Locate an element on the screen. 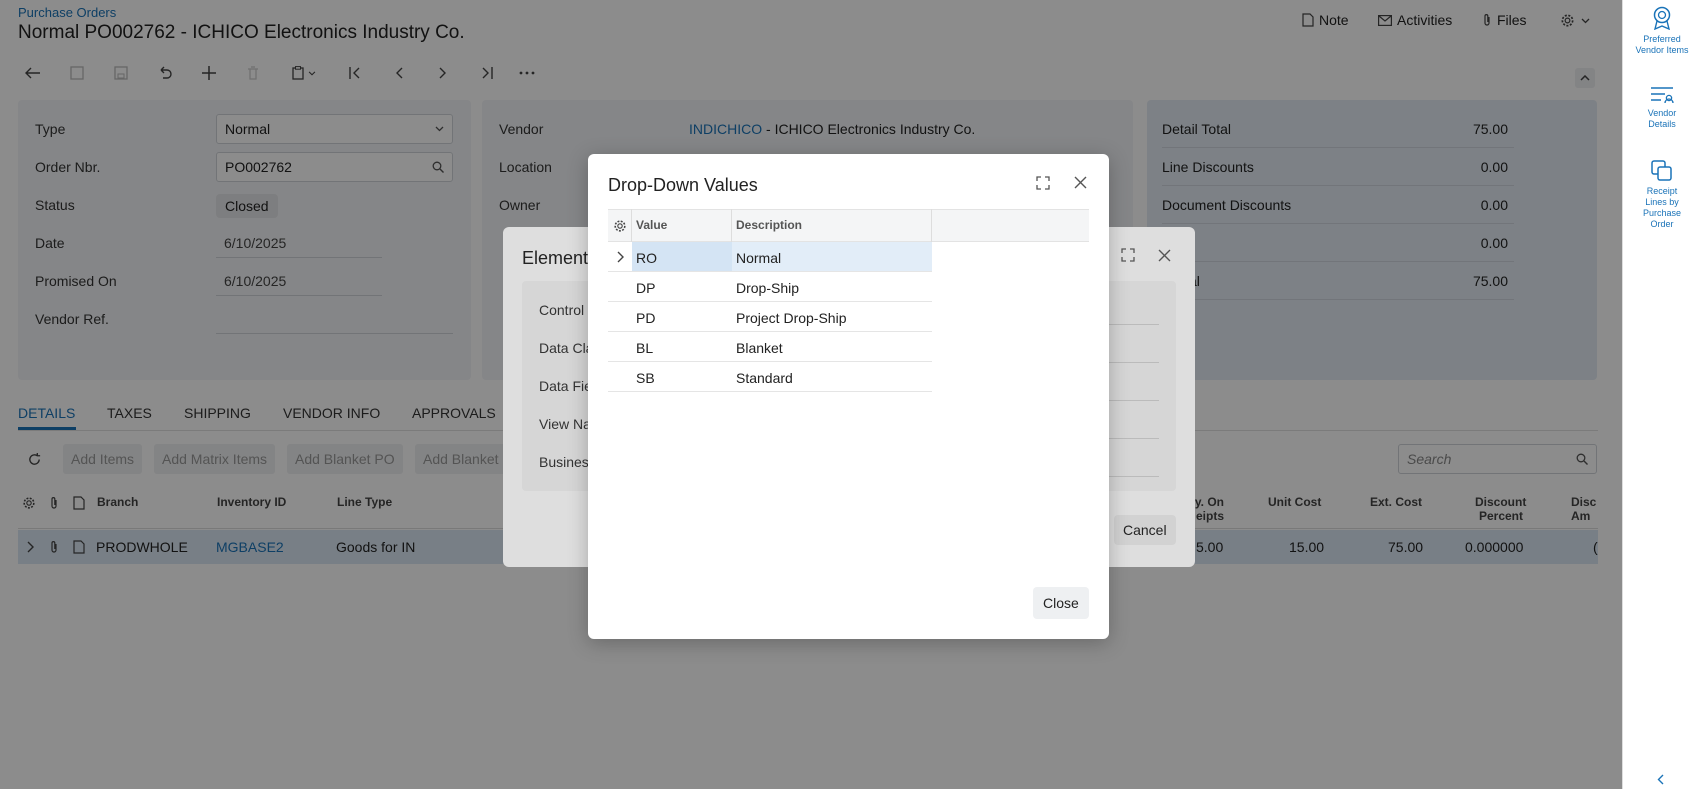 Image resolution: width=1700 pixels, height=789 pixels. chevron-left-icon is located at coordinates (1660, 779).